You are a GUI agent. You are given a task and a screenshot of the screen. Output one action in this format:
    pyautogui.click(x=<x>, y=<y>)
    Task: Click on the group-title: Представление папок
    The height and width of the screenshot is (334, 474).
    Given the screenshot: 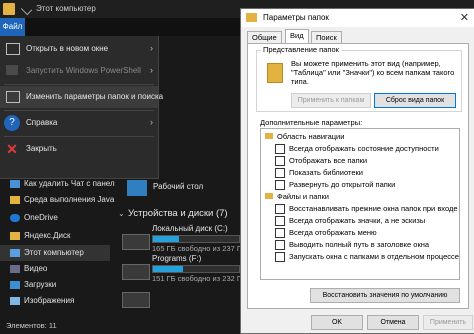 What is the action you would take?
    pyautogui.click(x=301, y=49)
    